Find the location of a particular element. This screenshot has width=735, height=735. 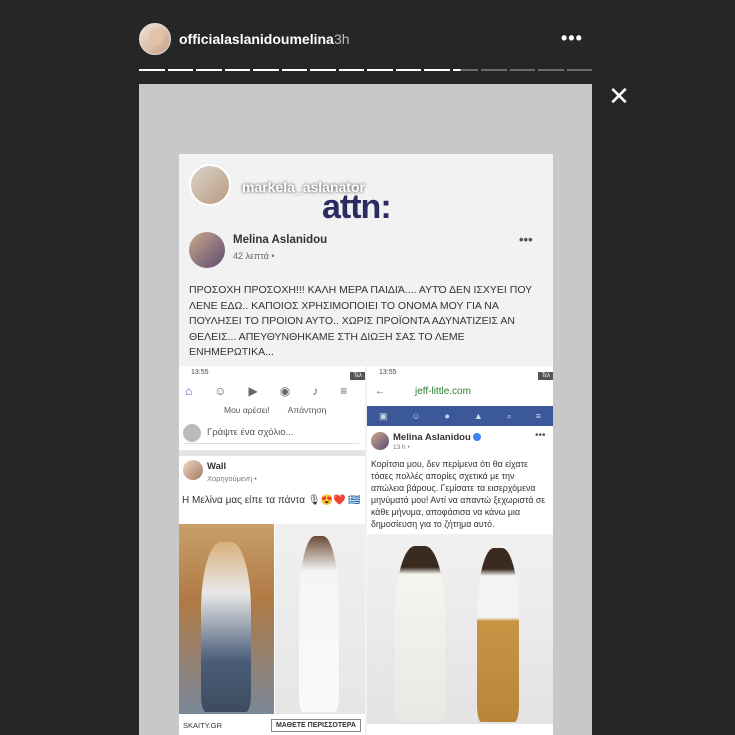

post-timestamp: 13 h • is located at coordinates (401, 447).